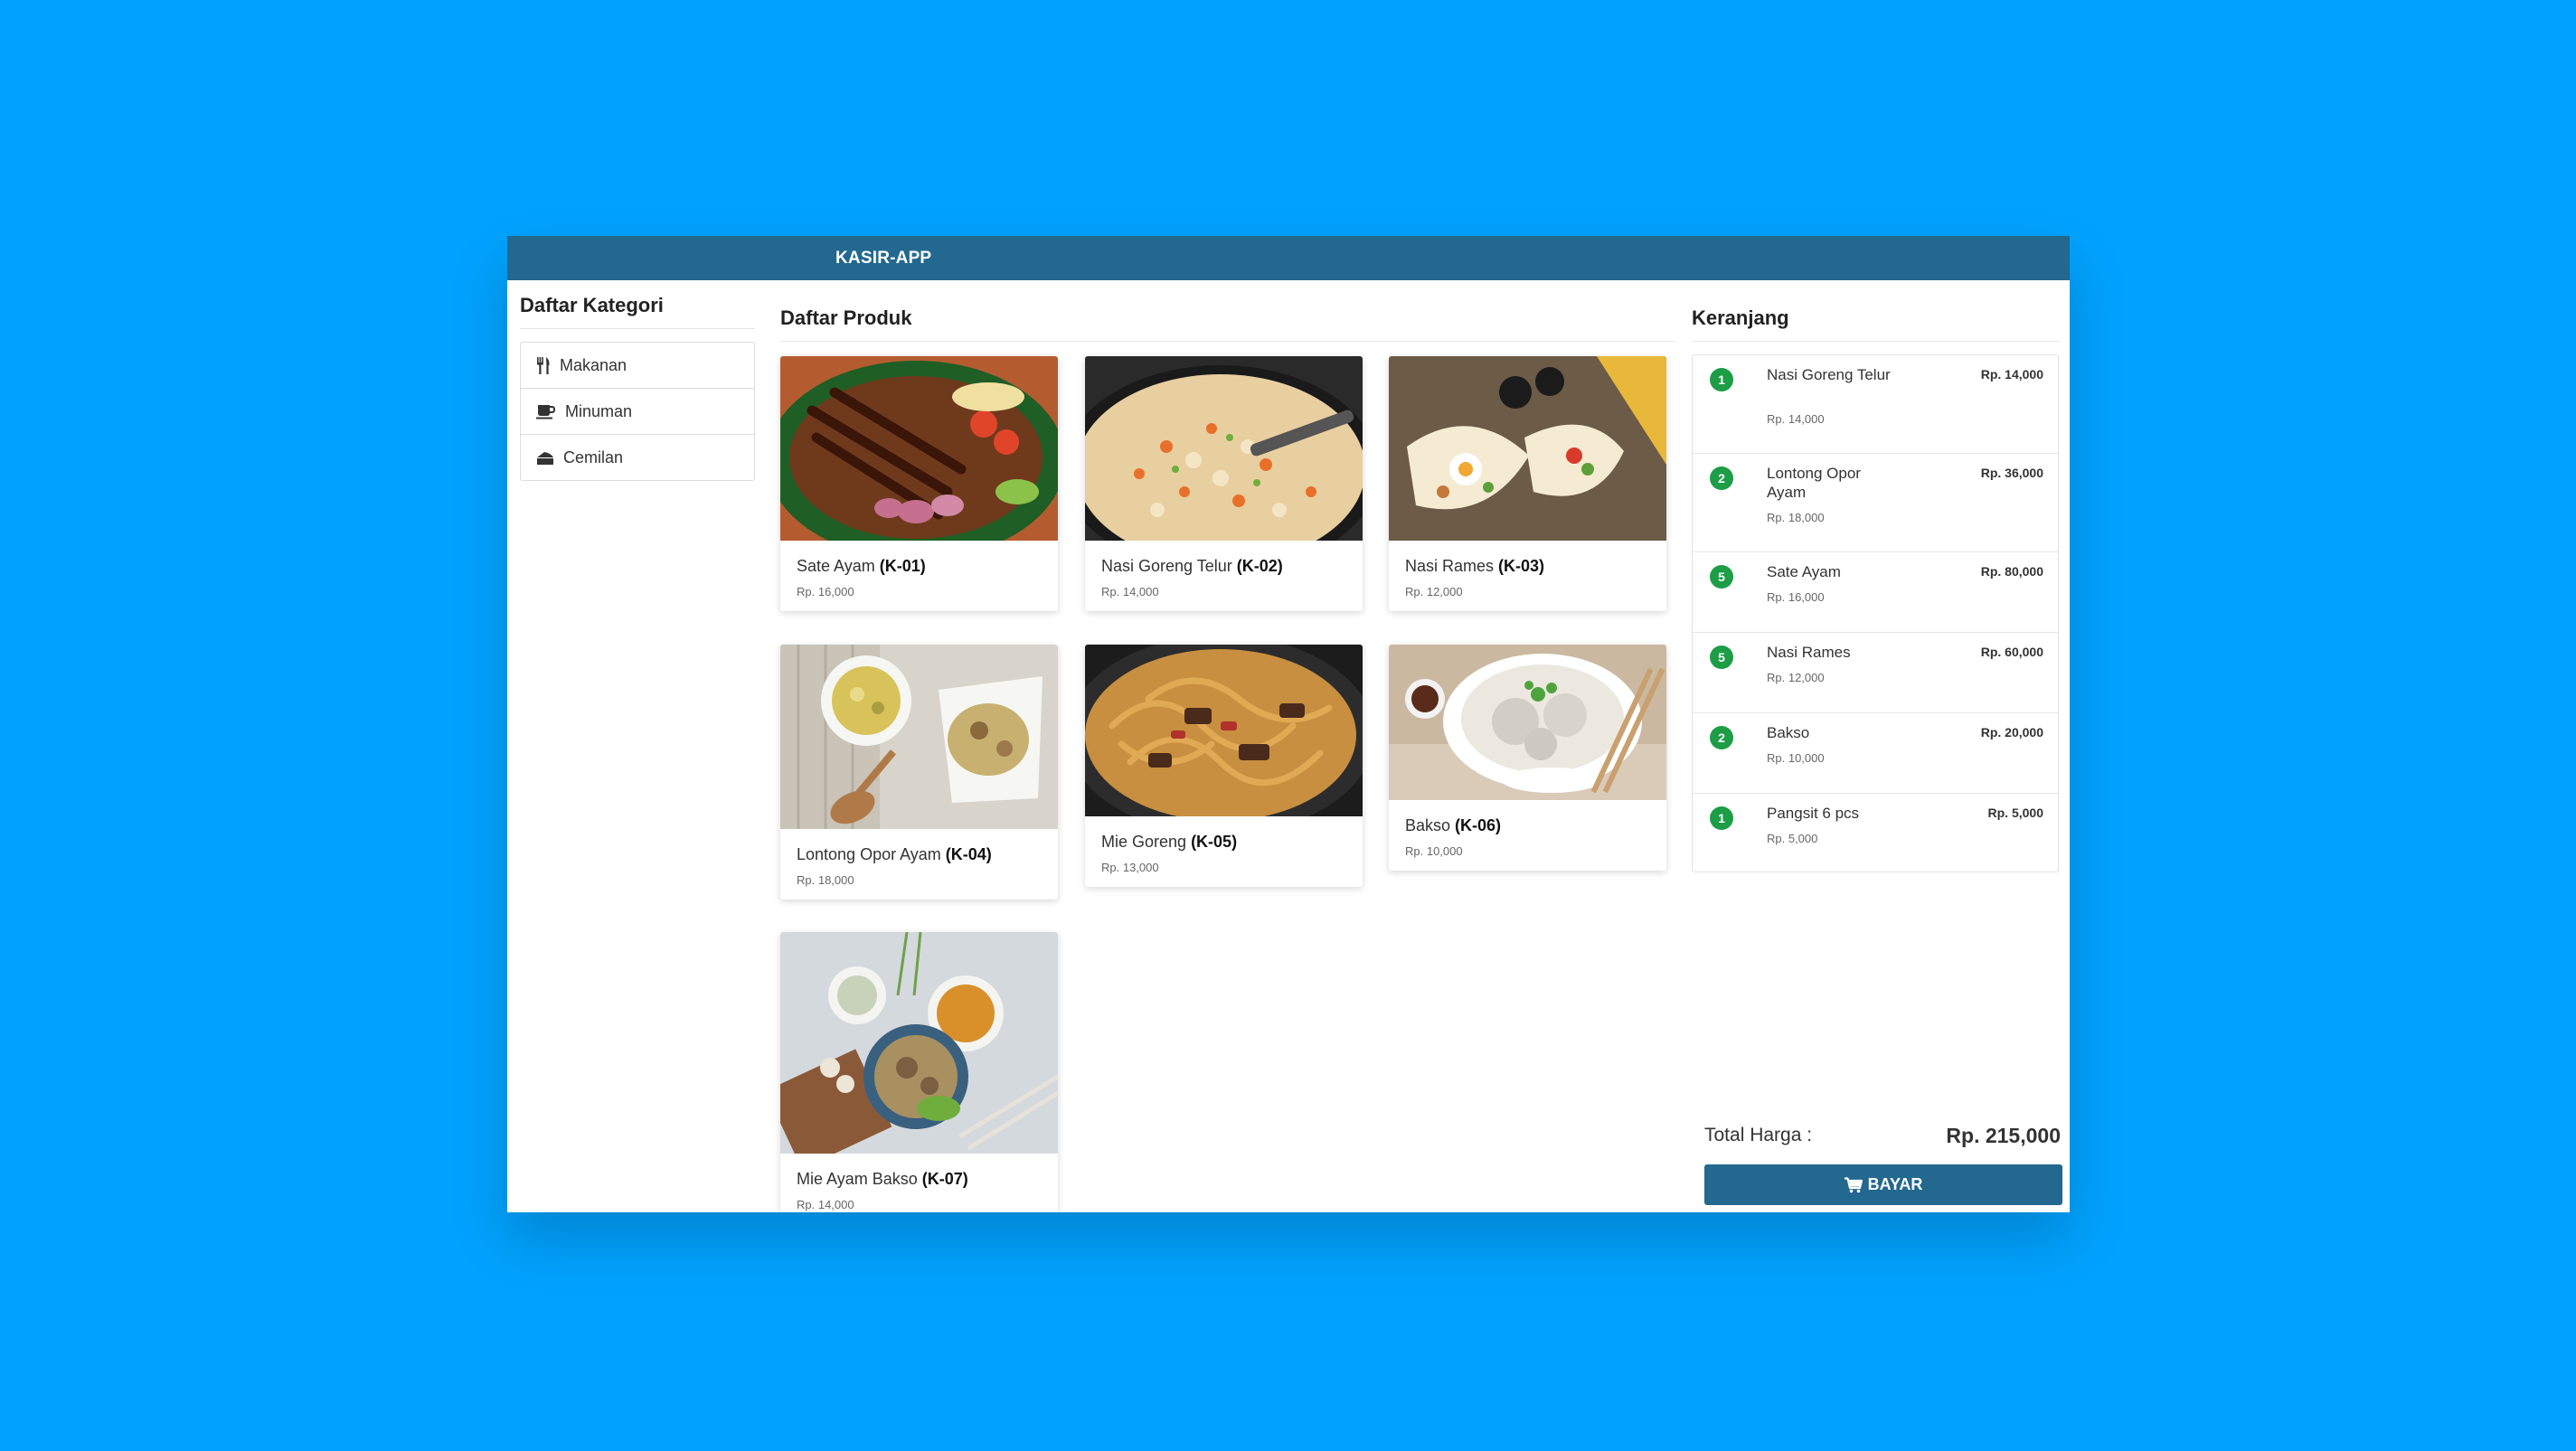 The width and height of the screenshot is (2576, 1451). Describe the element at coordinates (1759, 1135) in the screenshot. I see `total-label: Total Harga :` at that location.